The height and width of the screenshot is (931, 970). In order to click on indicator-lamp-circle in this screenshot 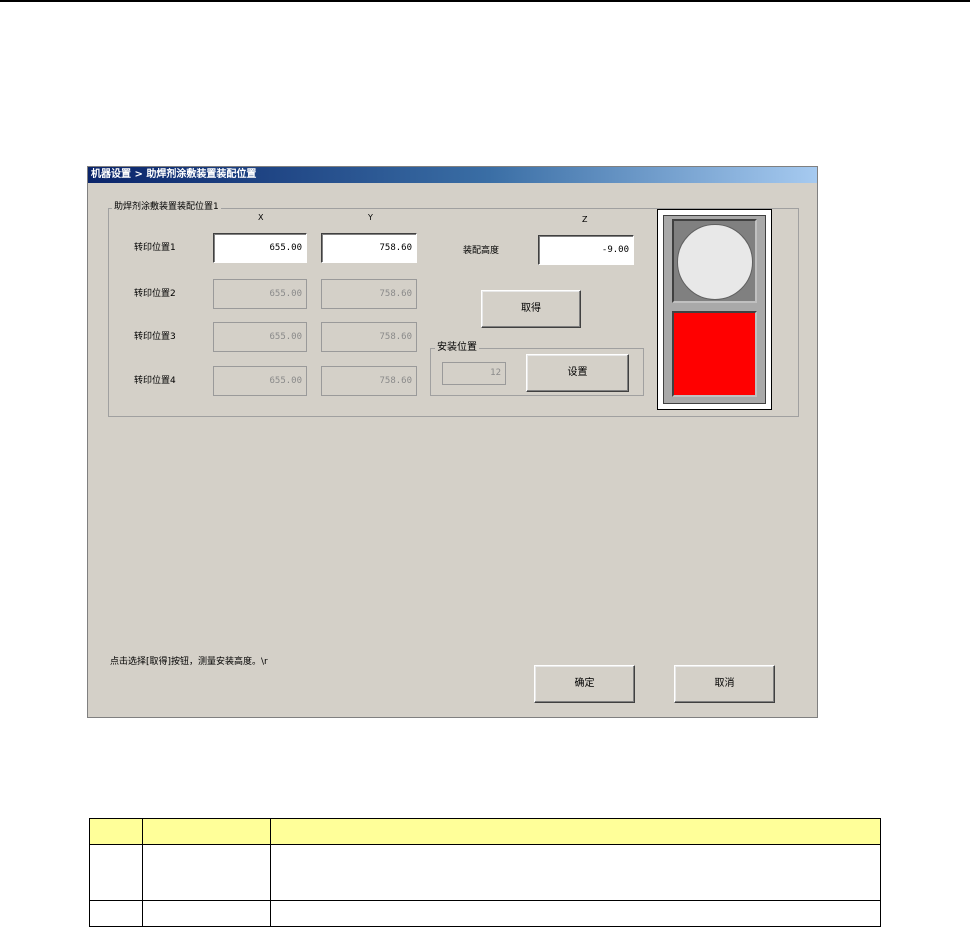, I will do `click(715, 262)`.